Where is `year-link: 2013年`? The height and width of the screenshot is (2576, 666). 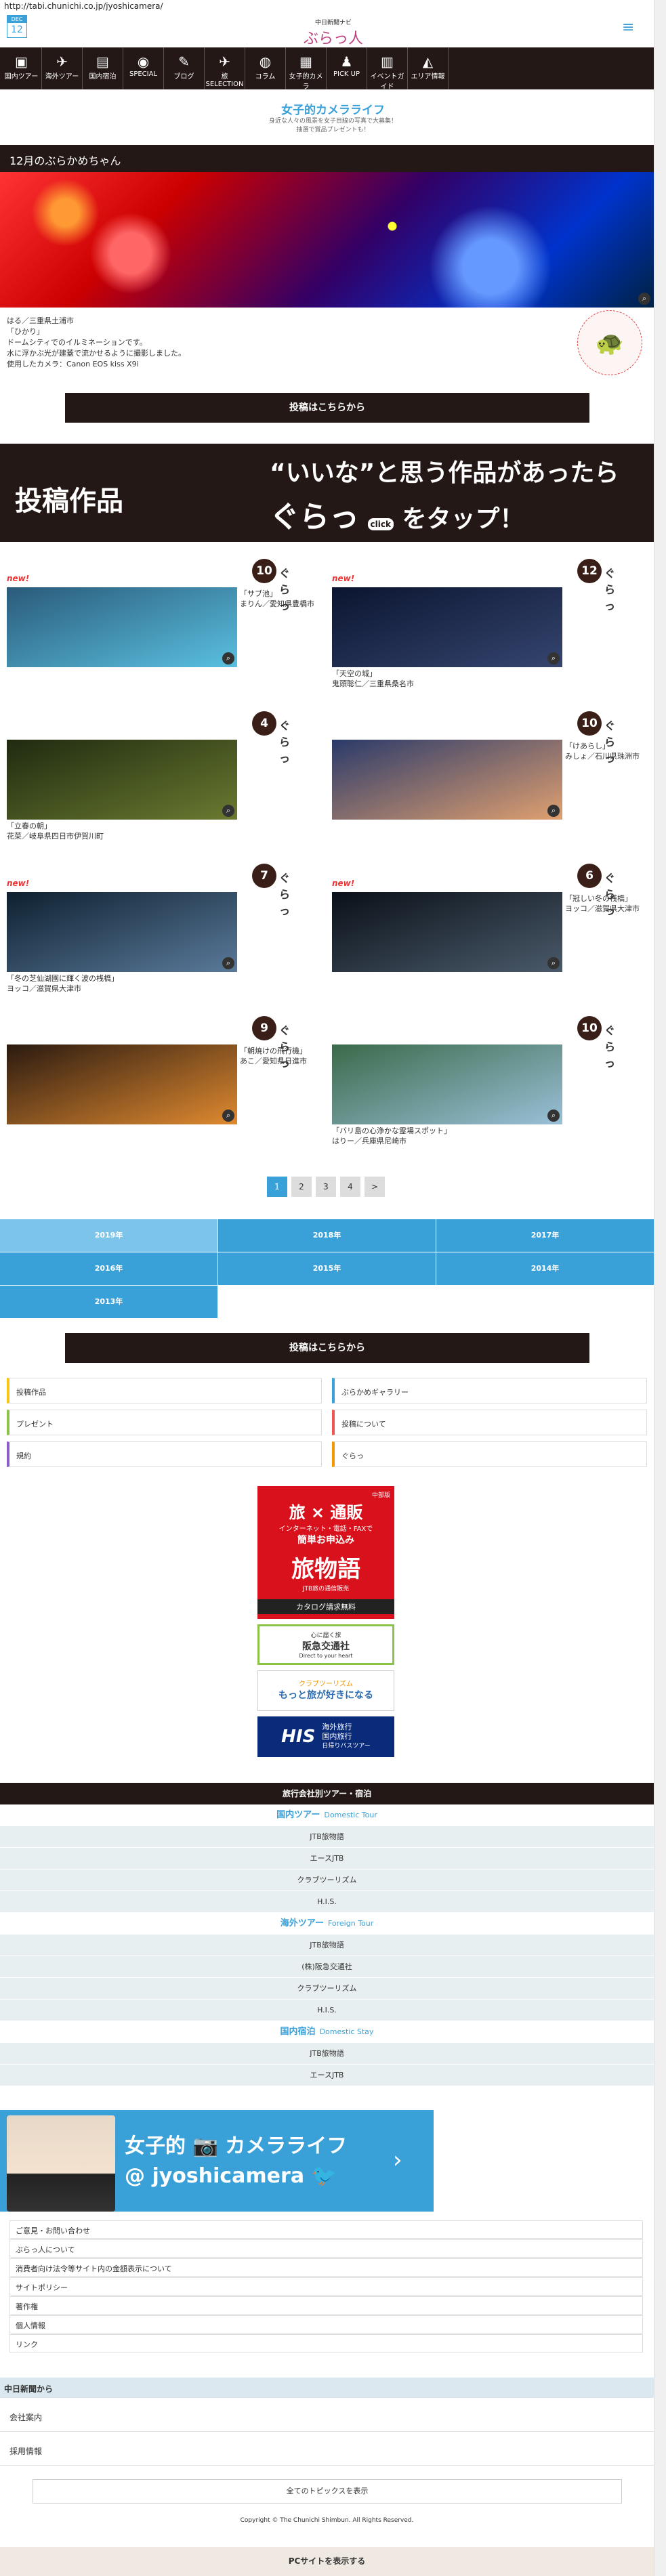
year-link: 2013年 is located at coordinates (109, 1302).